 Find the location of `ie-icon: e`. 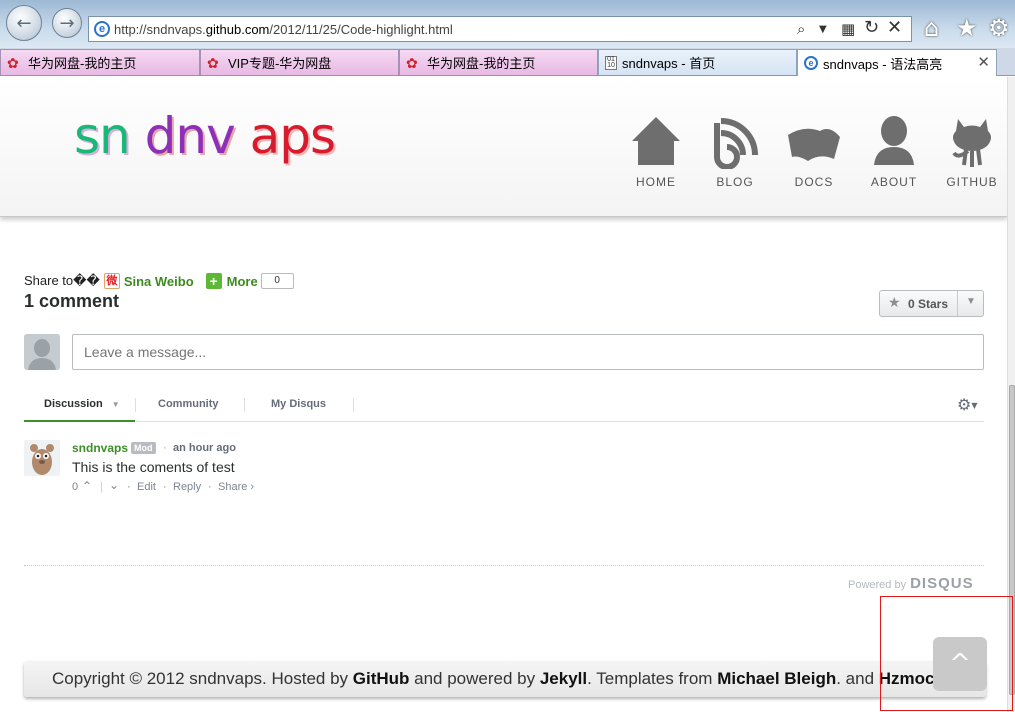

ie-icon: e is located at coordinates (811, 63).